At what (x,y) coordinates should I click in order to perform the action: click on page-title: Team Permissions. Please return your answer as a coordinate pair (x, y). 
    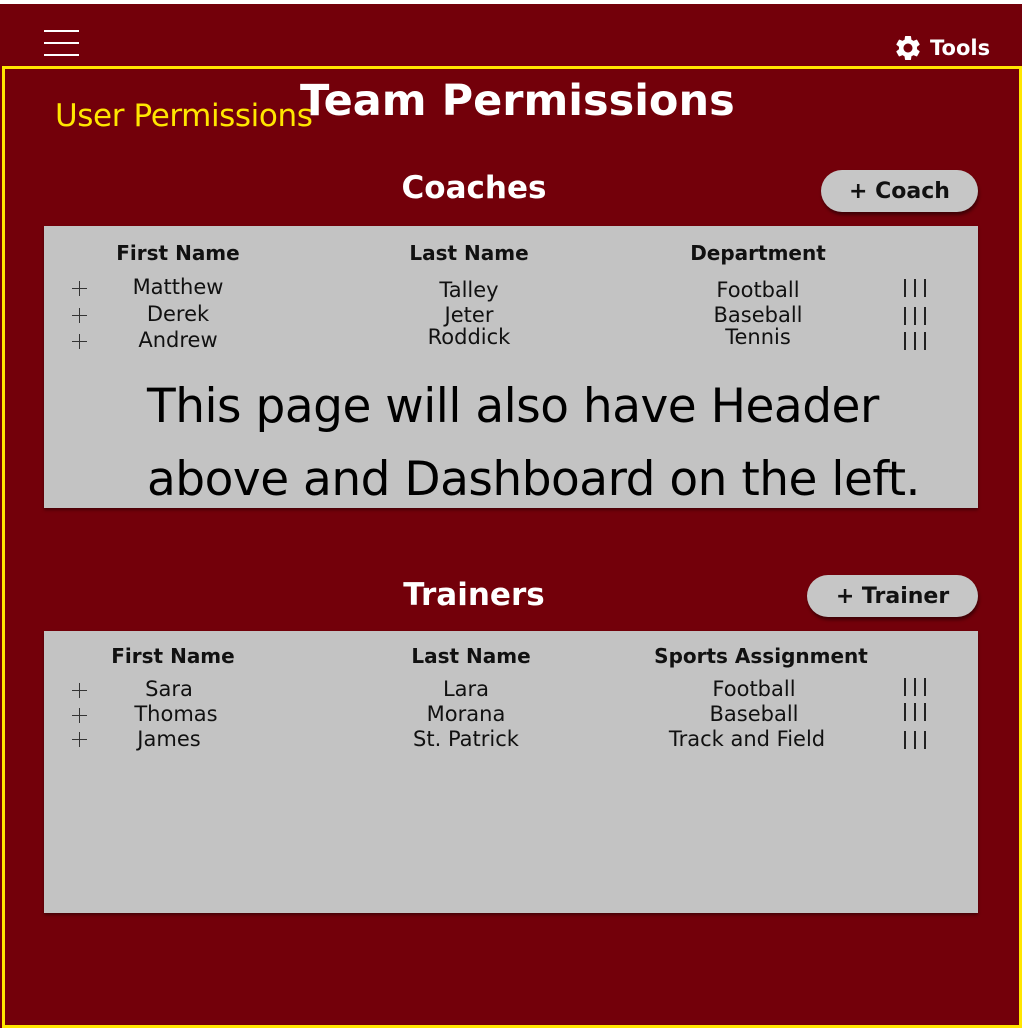
    Looking at the image, I should click on (517, 101).